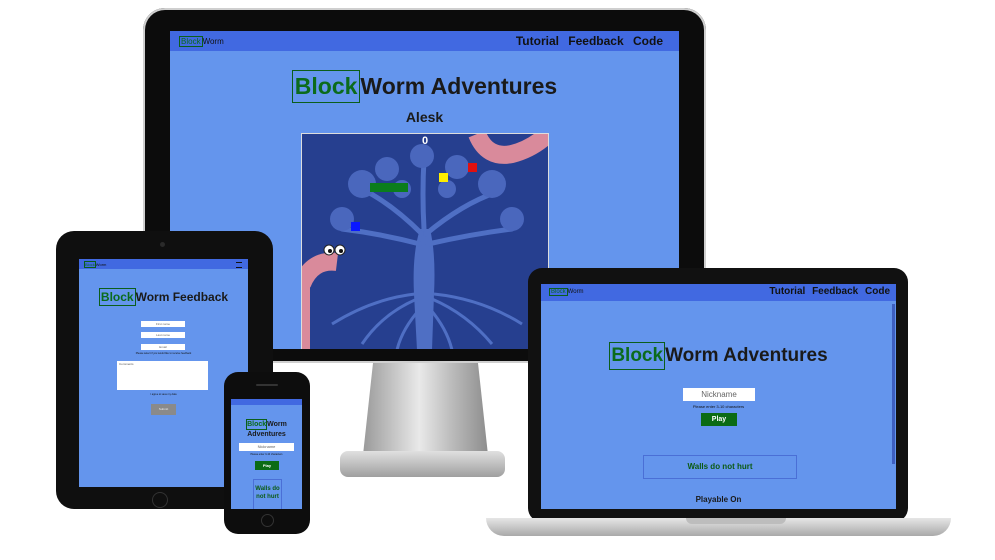 The image size is (995, 560). I want to click on phone-title: BlockWorm Adventures, so click(266, 429).